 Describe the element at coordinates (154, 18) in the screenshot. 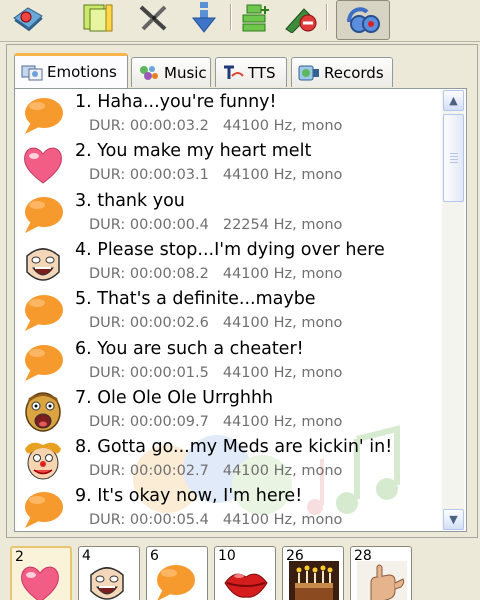

I see `cut-tools-icon` at that location.